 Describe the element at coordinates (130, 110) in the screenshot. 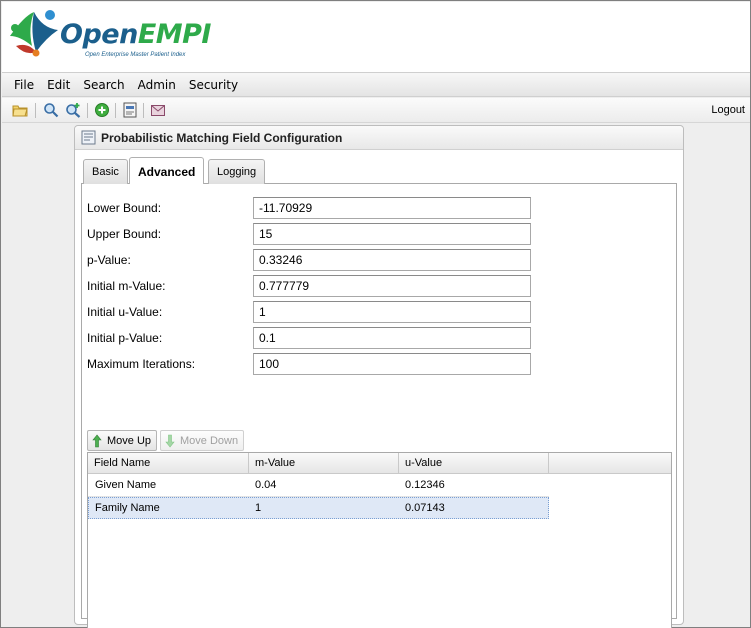

I see `report-icon` at that location.